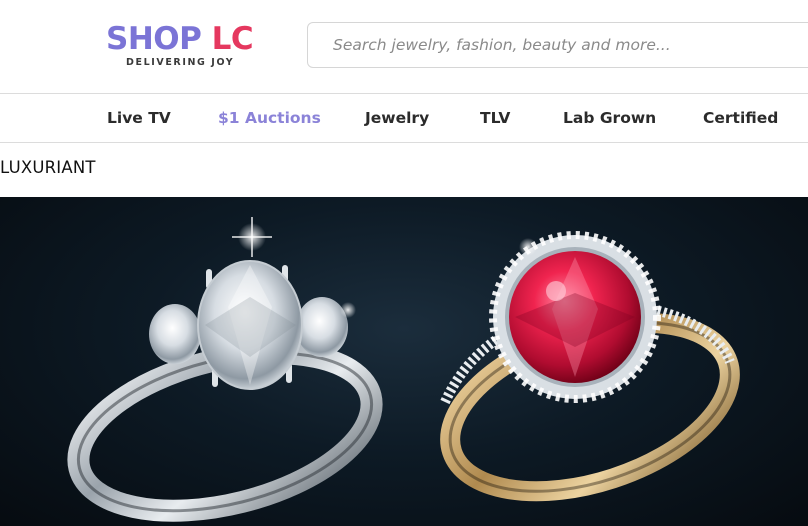 This screenshot has height=526, width=808. I want to click on search-input, so click(558, 45).